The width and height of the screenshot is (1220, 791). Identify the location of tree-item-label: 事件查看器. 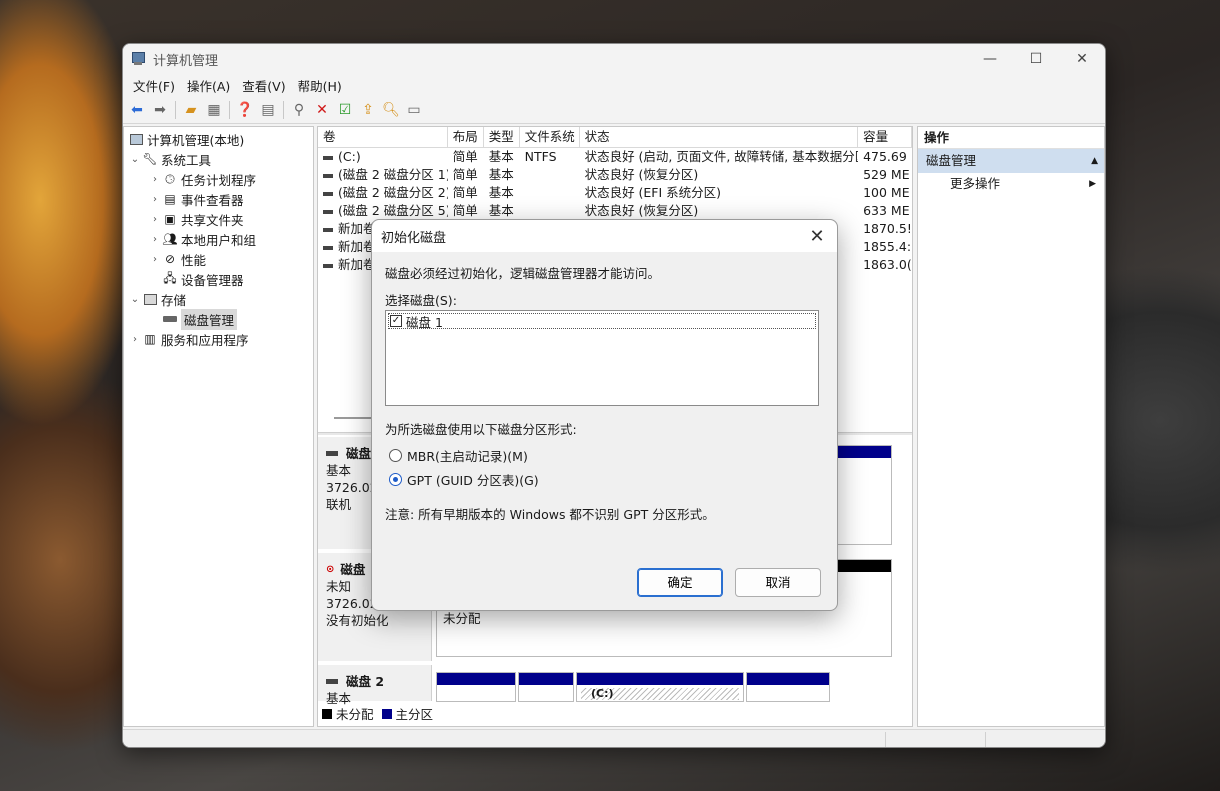
(212, 200).